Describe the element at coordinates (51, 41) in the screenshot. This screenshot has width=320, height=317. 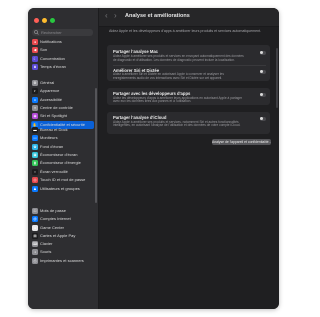
I see `sidebar-item-label: Notifications` at that location.